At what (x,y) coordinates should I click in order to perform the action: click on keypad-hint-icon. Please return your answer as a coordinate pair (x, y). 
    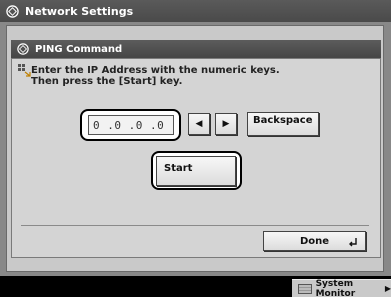
    Looking at the image, I should click on (24, 70).